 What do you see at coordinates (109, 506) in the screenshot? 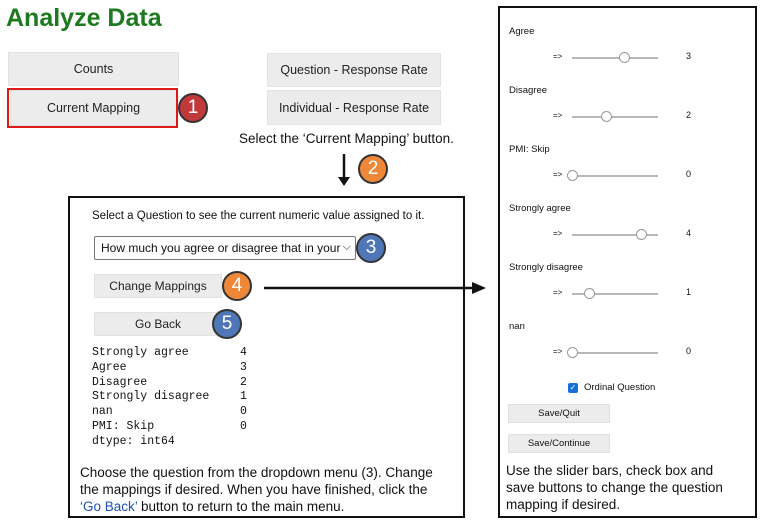
I see `go-back-reference: ‘Go Back’` at bounding box center [109, 506].